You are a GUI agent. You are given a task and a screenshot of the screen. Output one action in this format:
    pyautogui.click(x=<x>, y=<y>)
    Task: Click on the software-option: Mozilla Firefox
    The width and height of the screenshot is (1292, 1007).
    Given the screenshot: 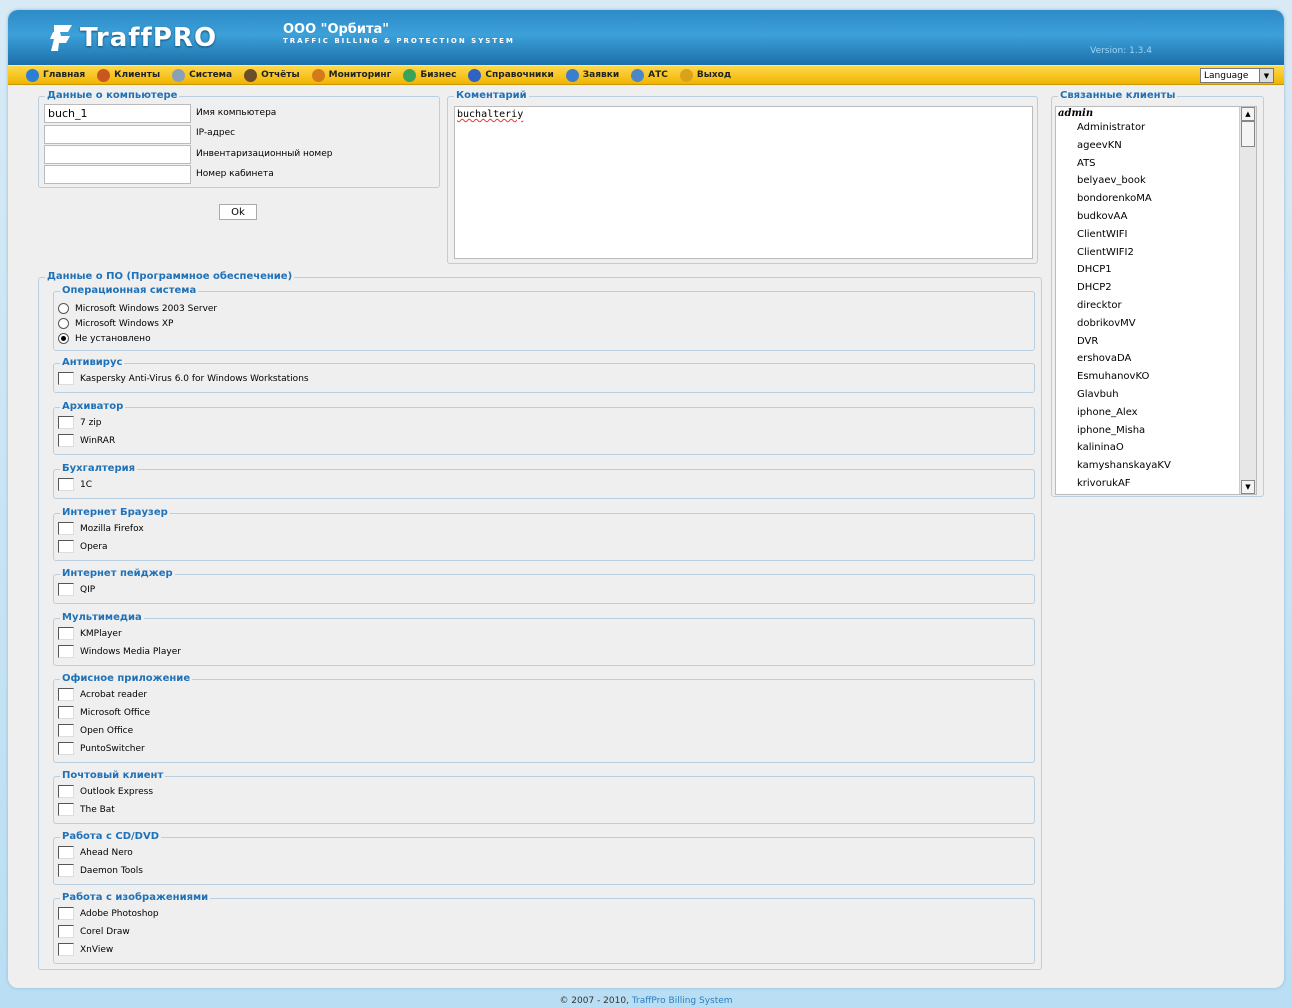 What is the action you would take?
    pyautogui.click(x=101, y=528)
    